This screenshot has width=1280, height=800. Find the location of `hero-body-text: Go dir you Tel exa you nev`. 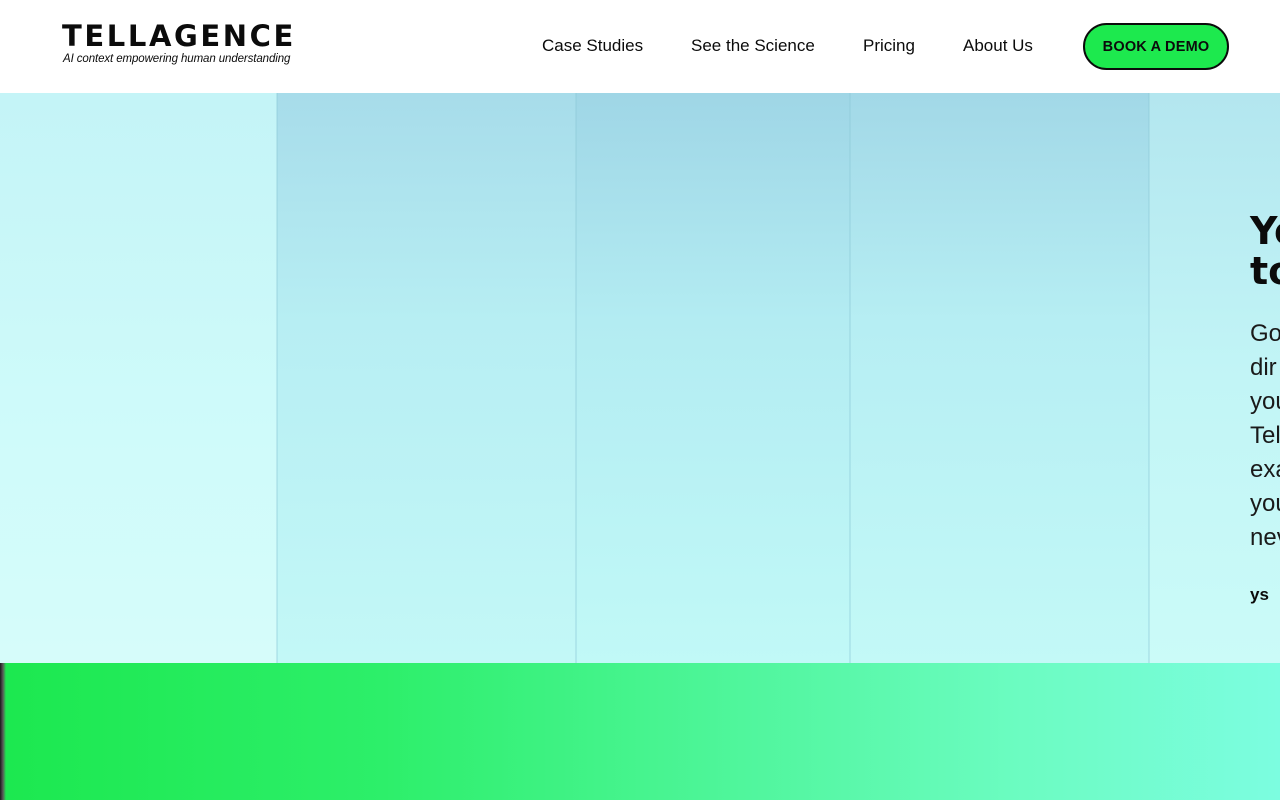

hero-body-text: Go dir you Tel exa you nev is located at coordinates (1265, 435).